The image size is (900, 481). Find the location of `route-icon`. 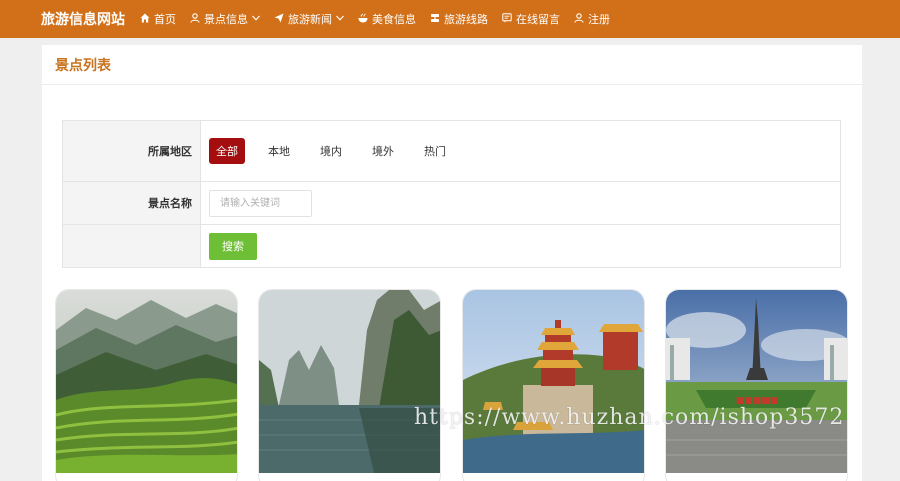

route-icon is located at coordinates (435, 19).